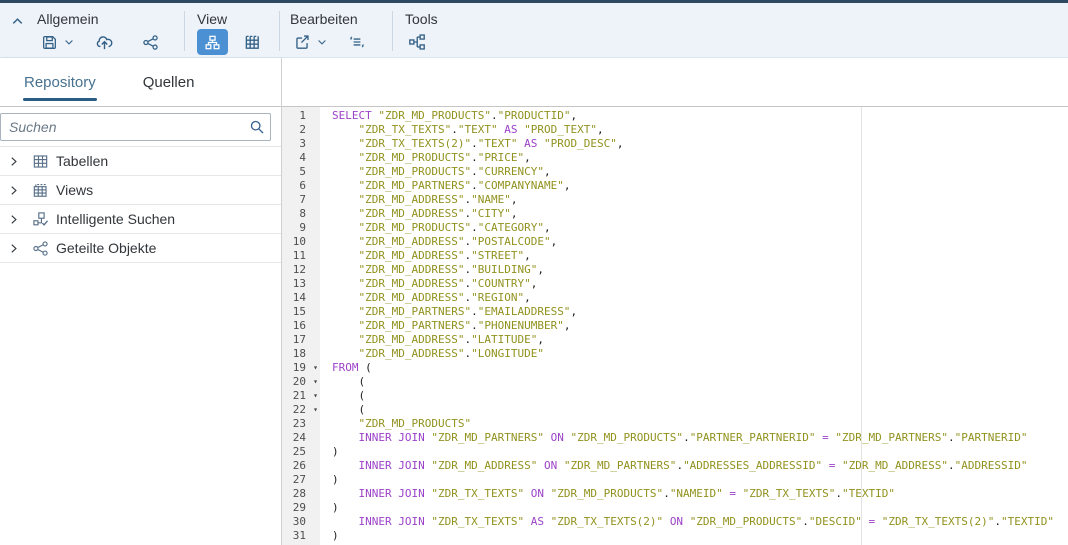 The image size is (1068, 545). Describe the element at coordinates (212, 19) in the screenshot. I see `toolbar-group-label: View` at that location.